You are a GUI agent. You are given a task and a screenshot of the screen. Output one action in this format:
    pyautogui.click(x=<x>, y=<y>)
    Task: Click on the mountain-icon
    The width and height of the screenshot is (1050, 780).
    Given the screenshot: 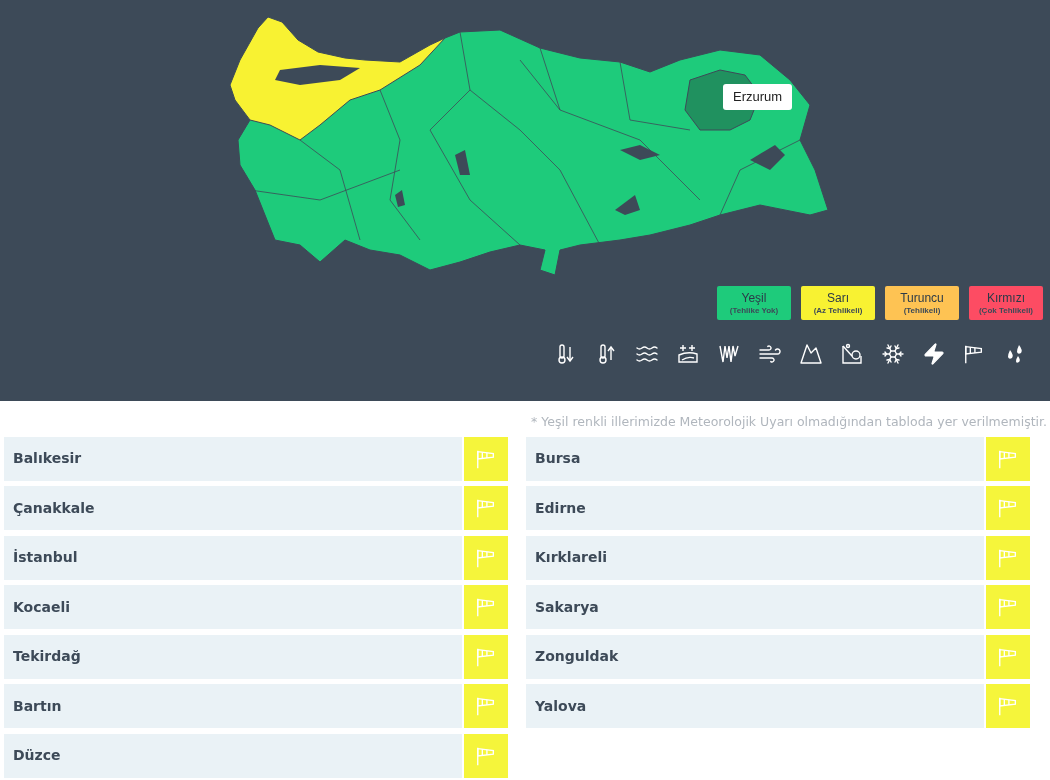 What is the action you would take?
    pyautogui.click(x=811, y=354)
    